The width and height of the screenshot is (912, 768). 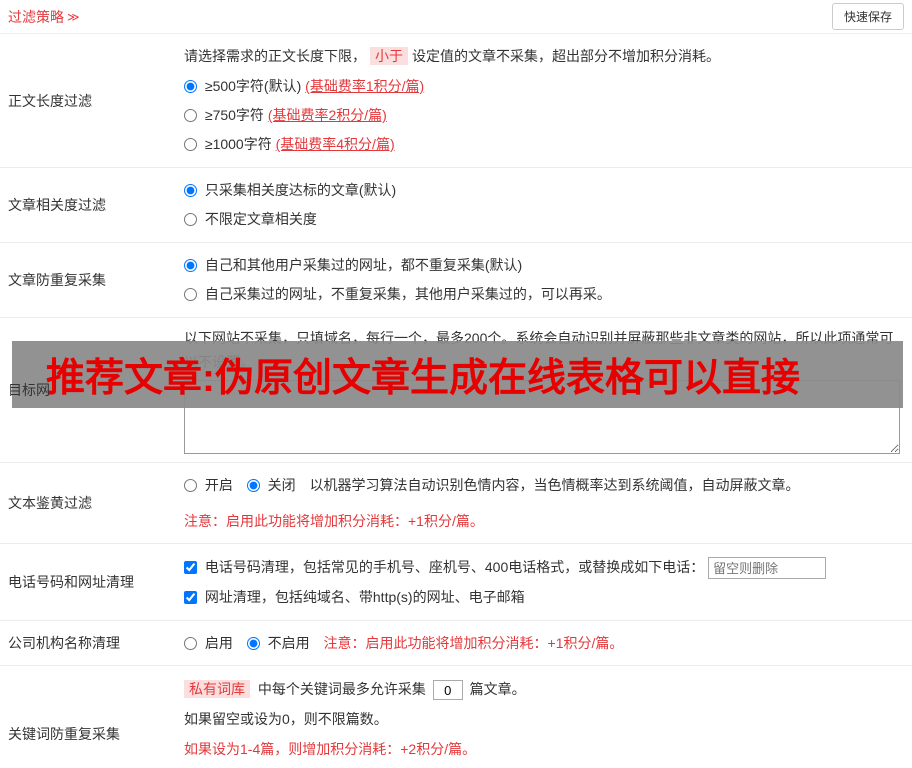 I want to click on row-label-dedupe: 文章防重复采集, so click(x=57, y=280).